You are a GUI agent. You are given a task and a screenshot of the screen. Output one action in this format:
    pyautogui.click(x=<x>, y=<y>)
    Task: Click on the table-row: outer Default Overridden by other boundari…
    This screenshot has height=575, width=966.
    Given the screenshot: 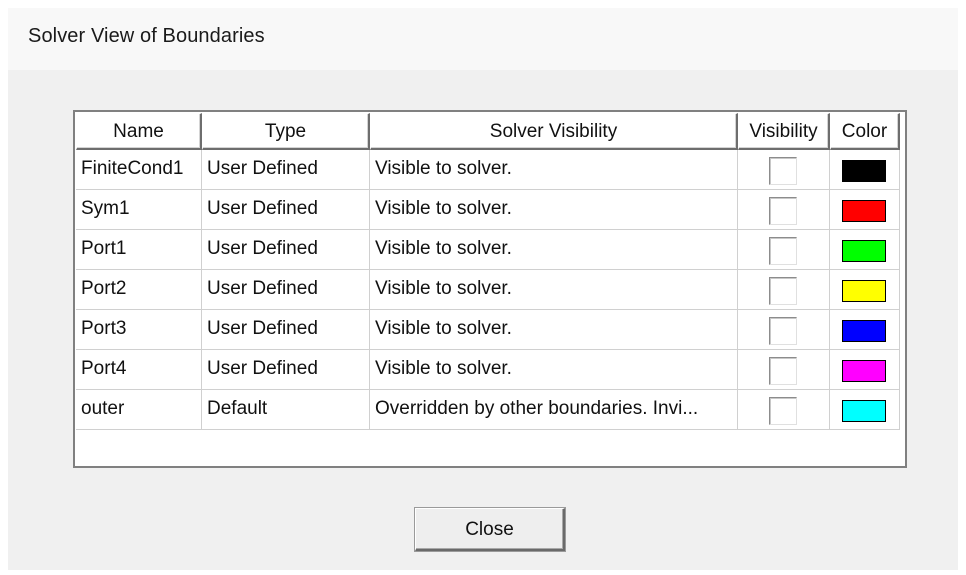 What is the action you would take?
    pyautogui.click(x=488, y=410)
    